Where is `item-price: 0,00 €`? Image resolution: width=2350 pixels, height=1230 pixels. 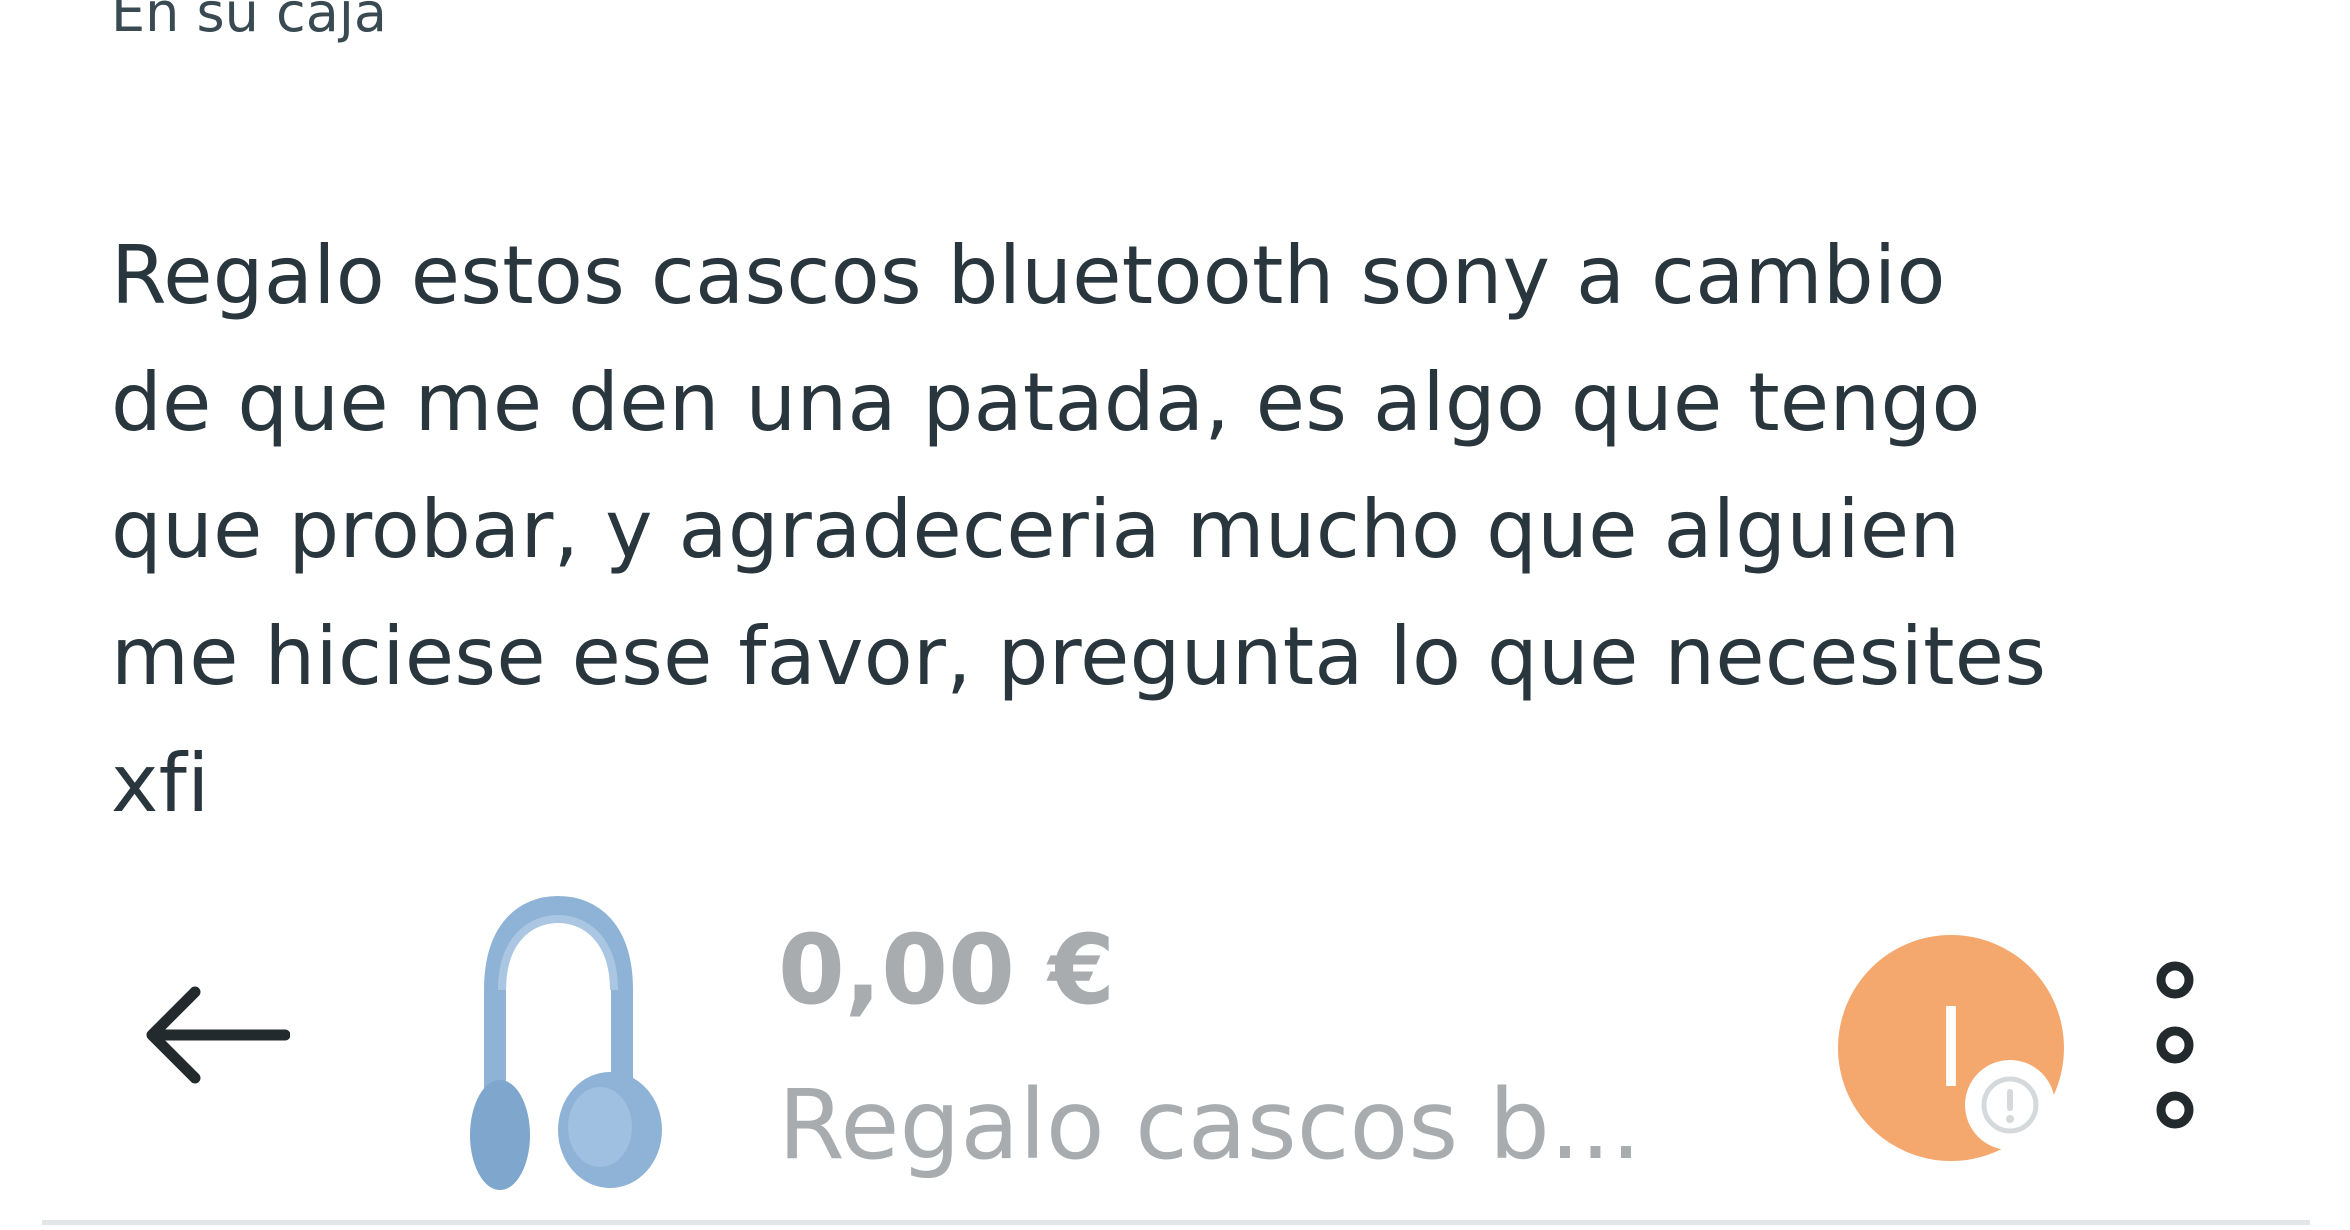
item-price: 0,00 € is located at coordinates (947, 970).